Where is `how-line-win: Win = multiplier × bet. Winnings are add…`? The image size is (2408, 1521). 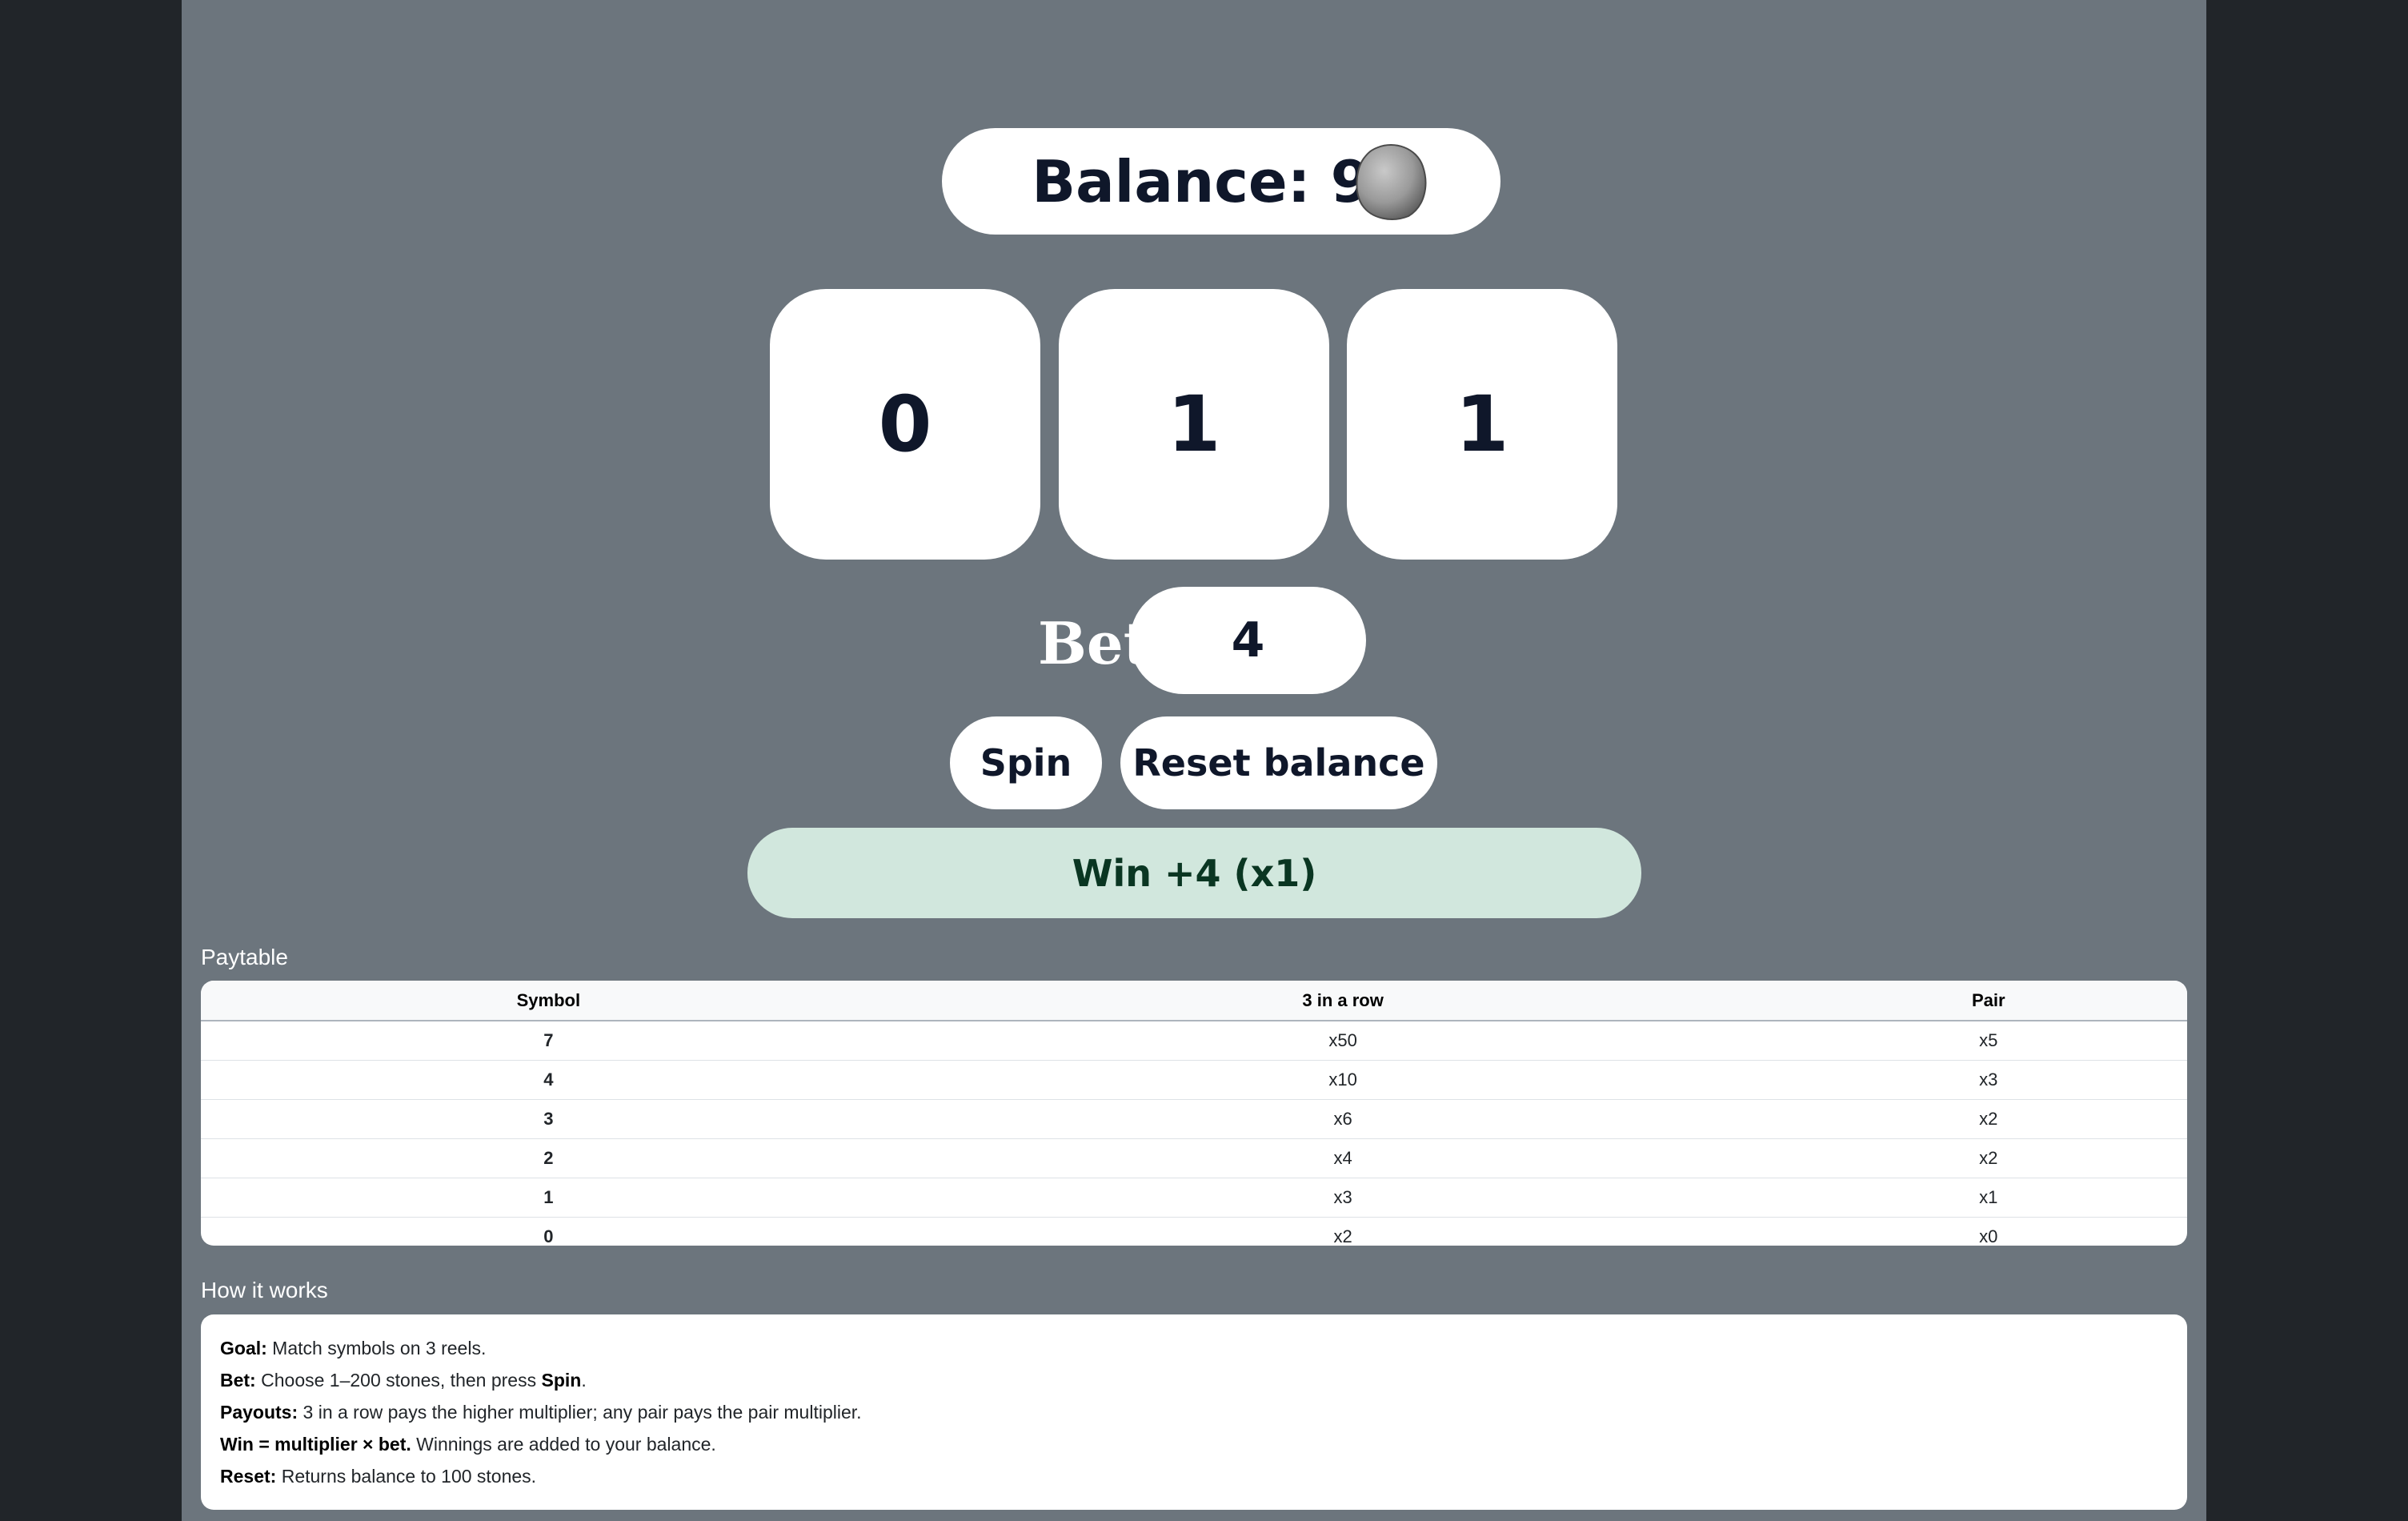
how-line-win: Win = multiplier × bet. Winnings are add… is located at coordinates (1194, 1444).